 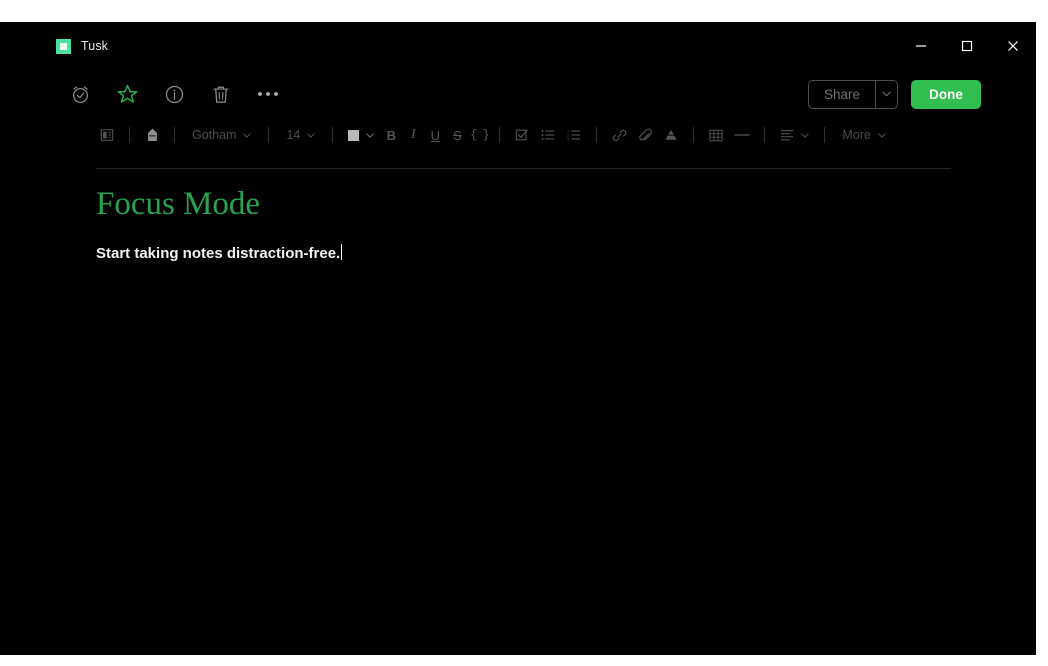 What do you see at coordinates (413, 135) in the screenshot?
I see `italic-button: I` at bounding box center [413, 135].